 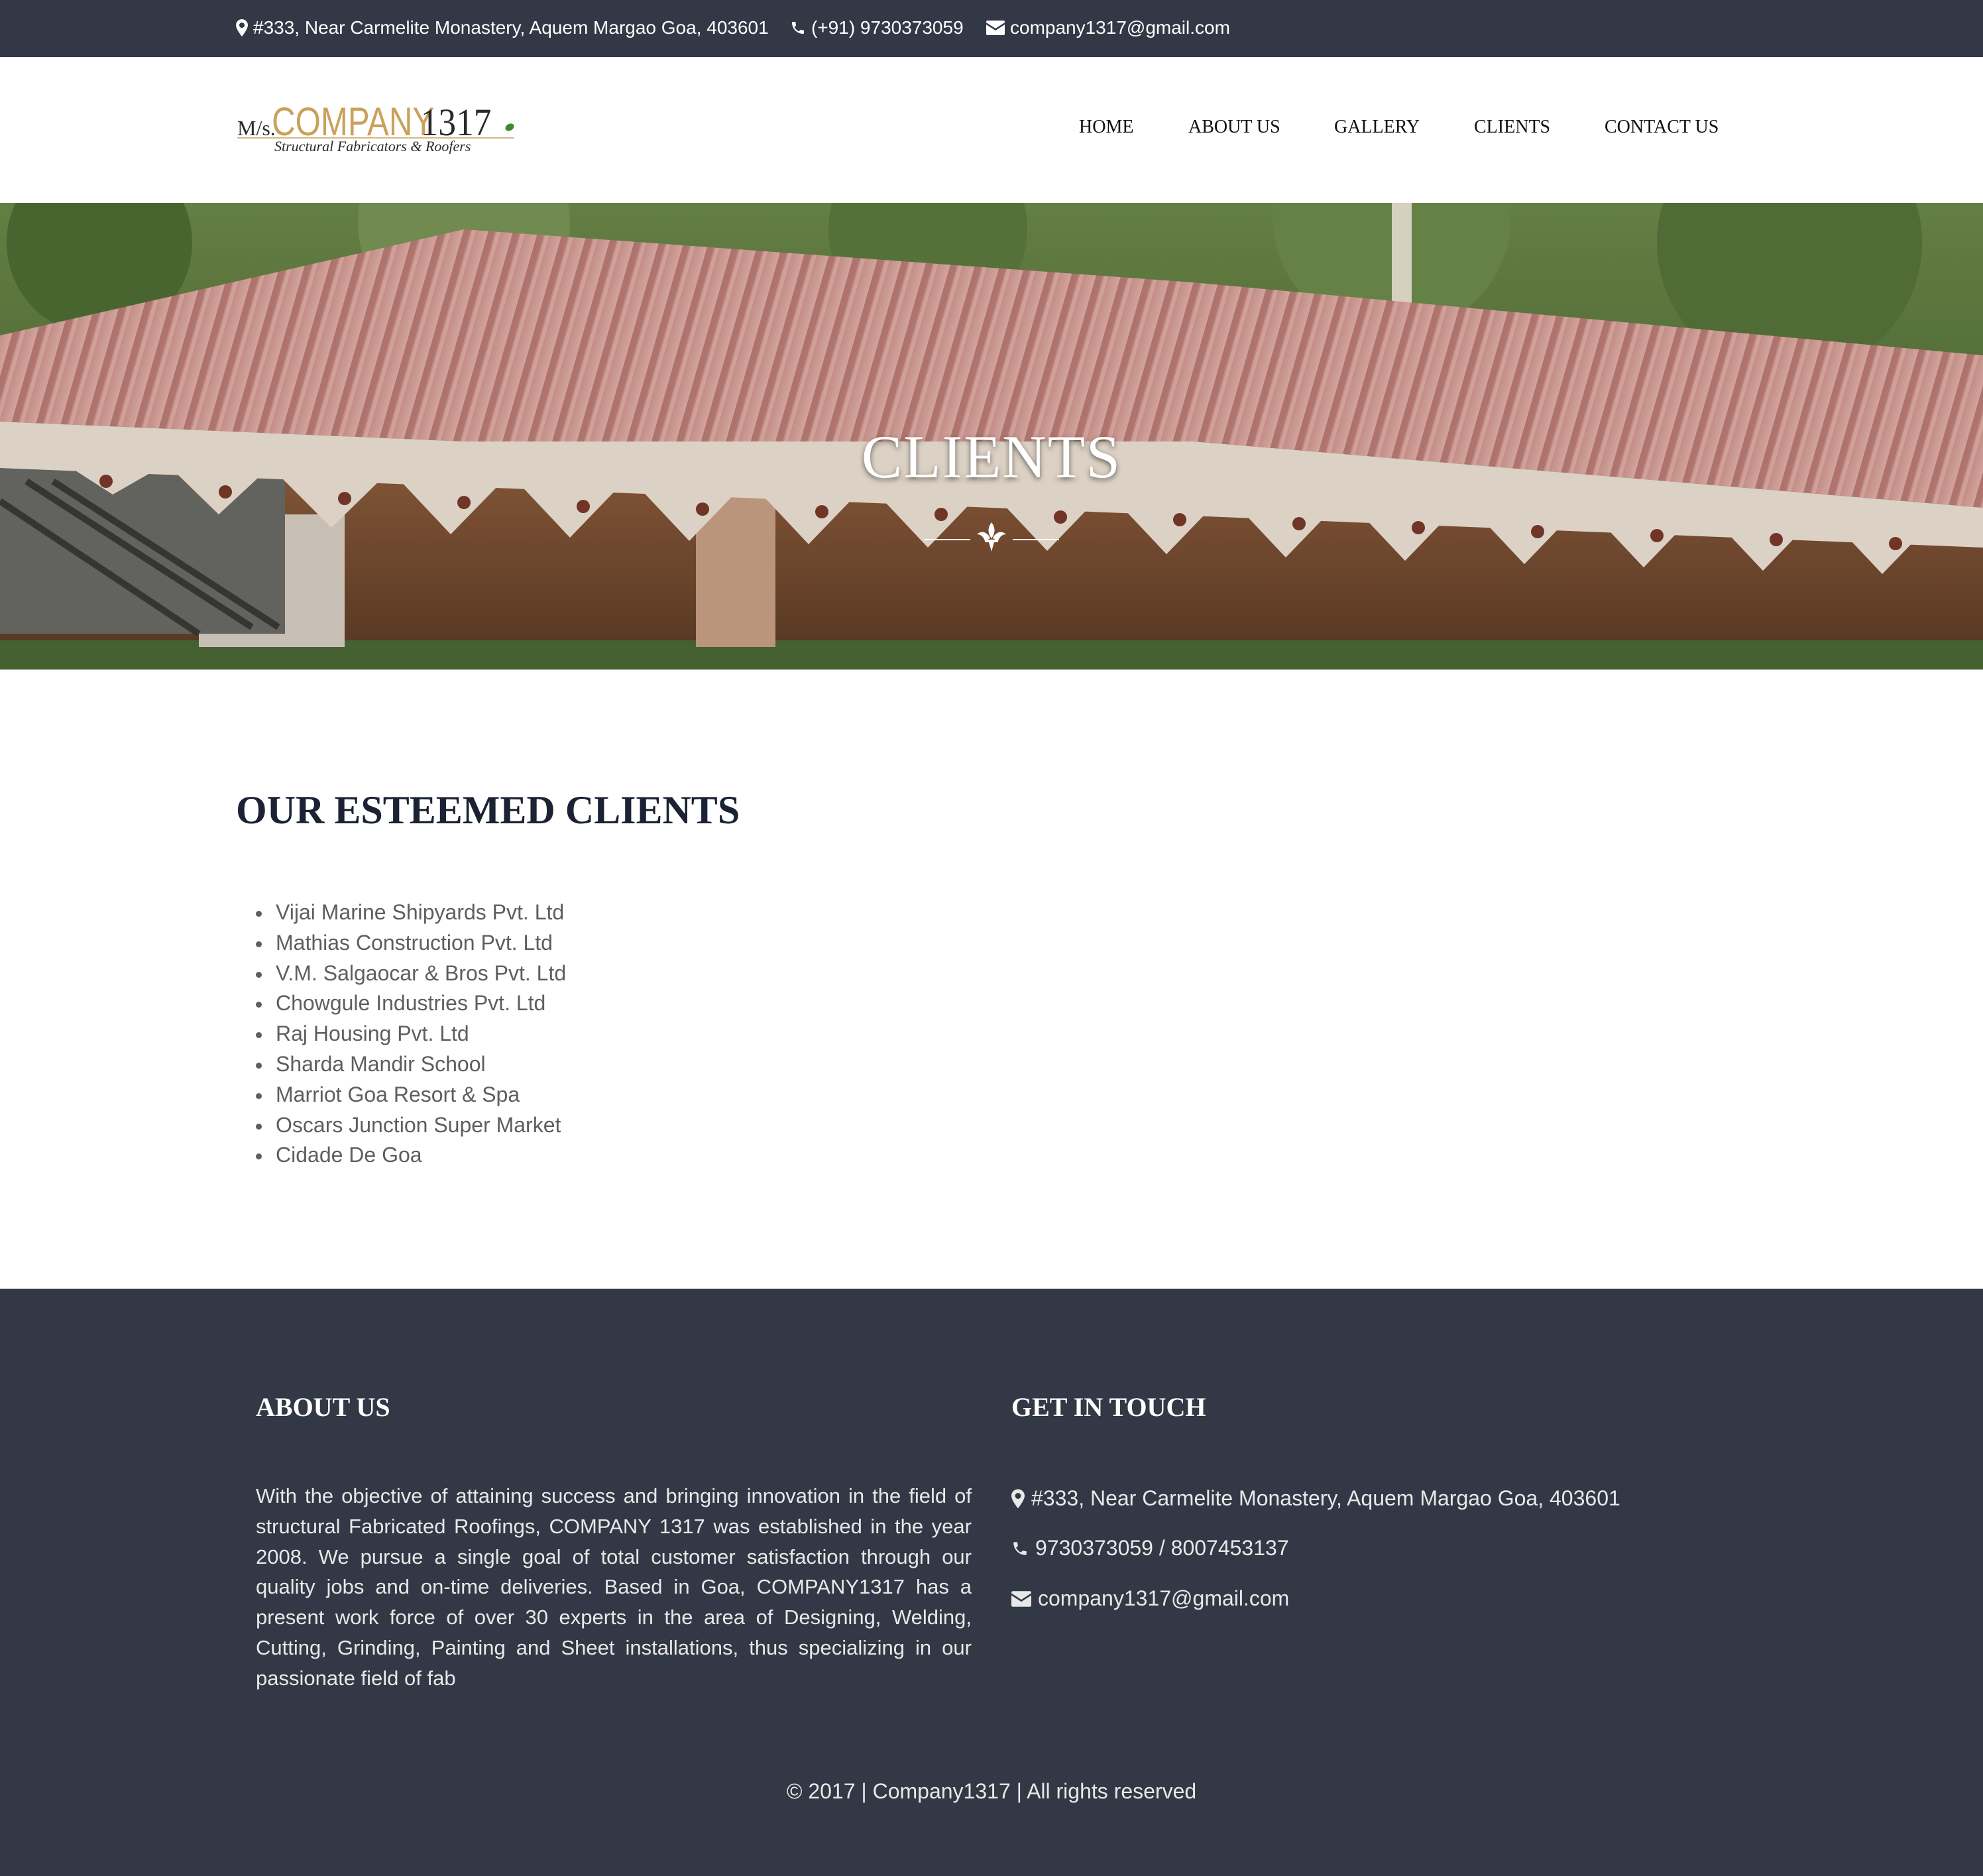 I want to click on footer-email: company1317@gmail.com, so click(x=1150, y=1599).